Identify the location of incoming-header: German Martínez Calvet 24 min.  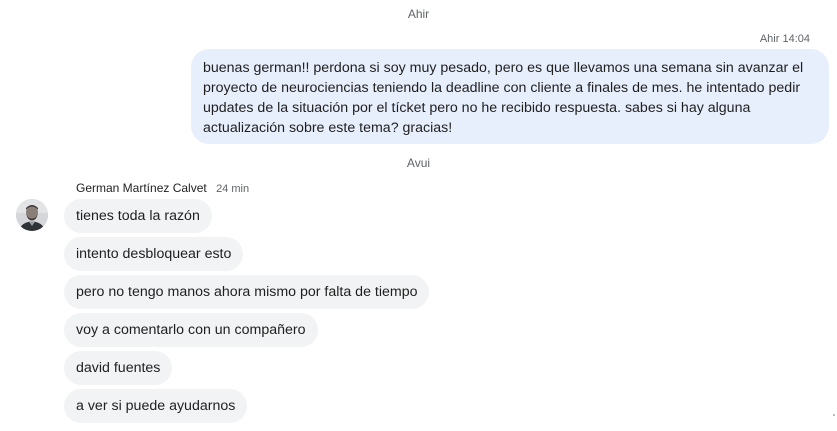
(162, 188).